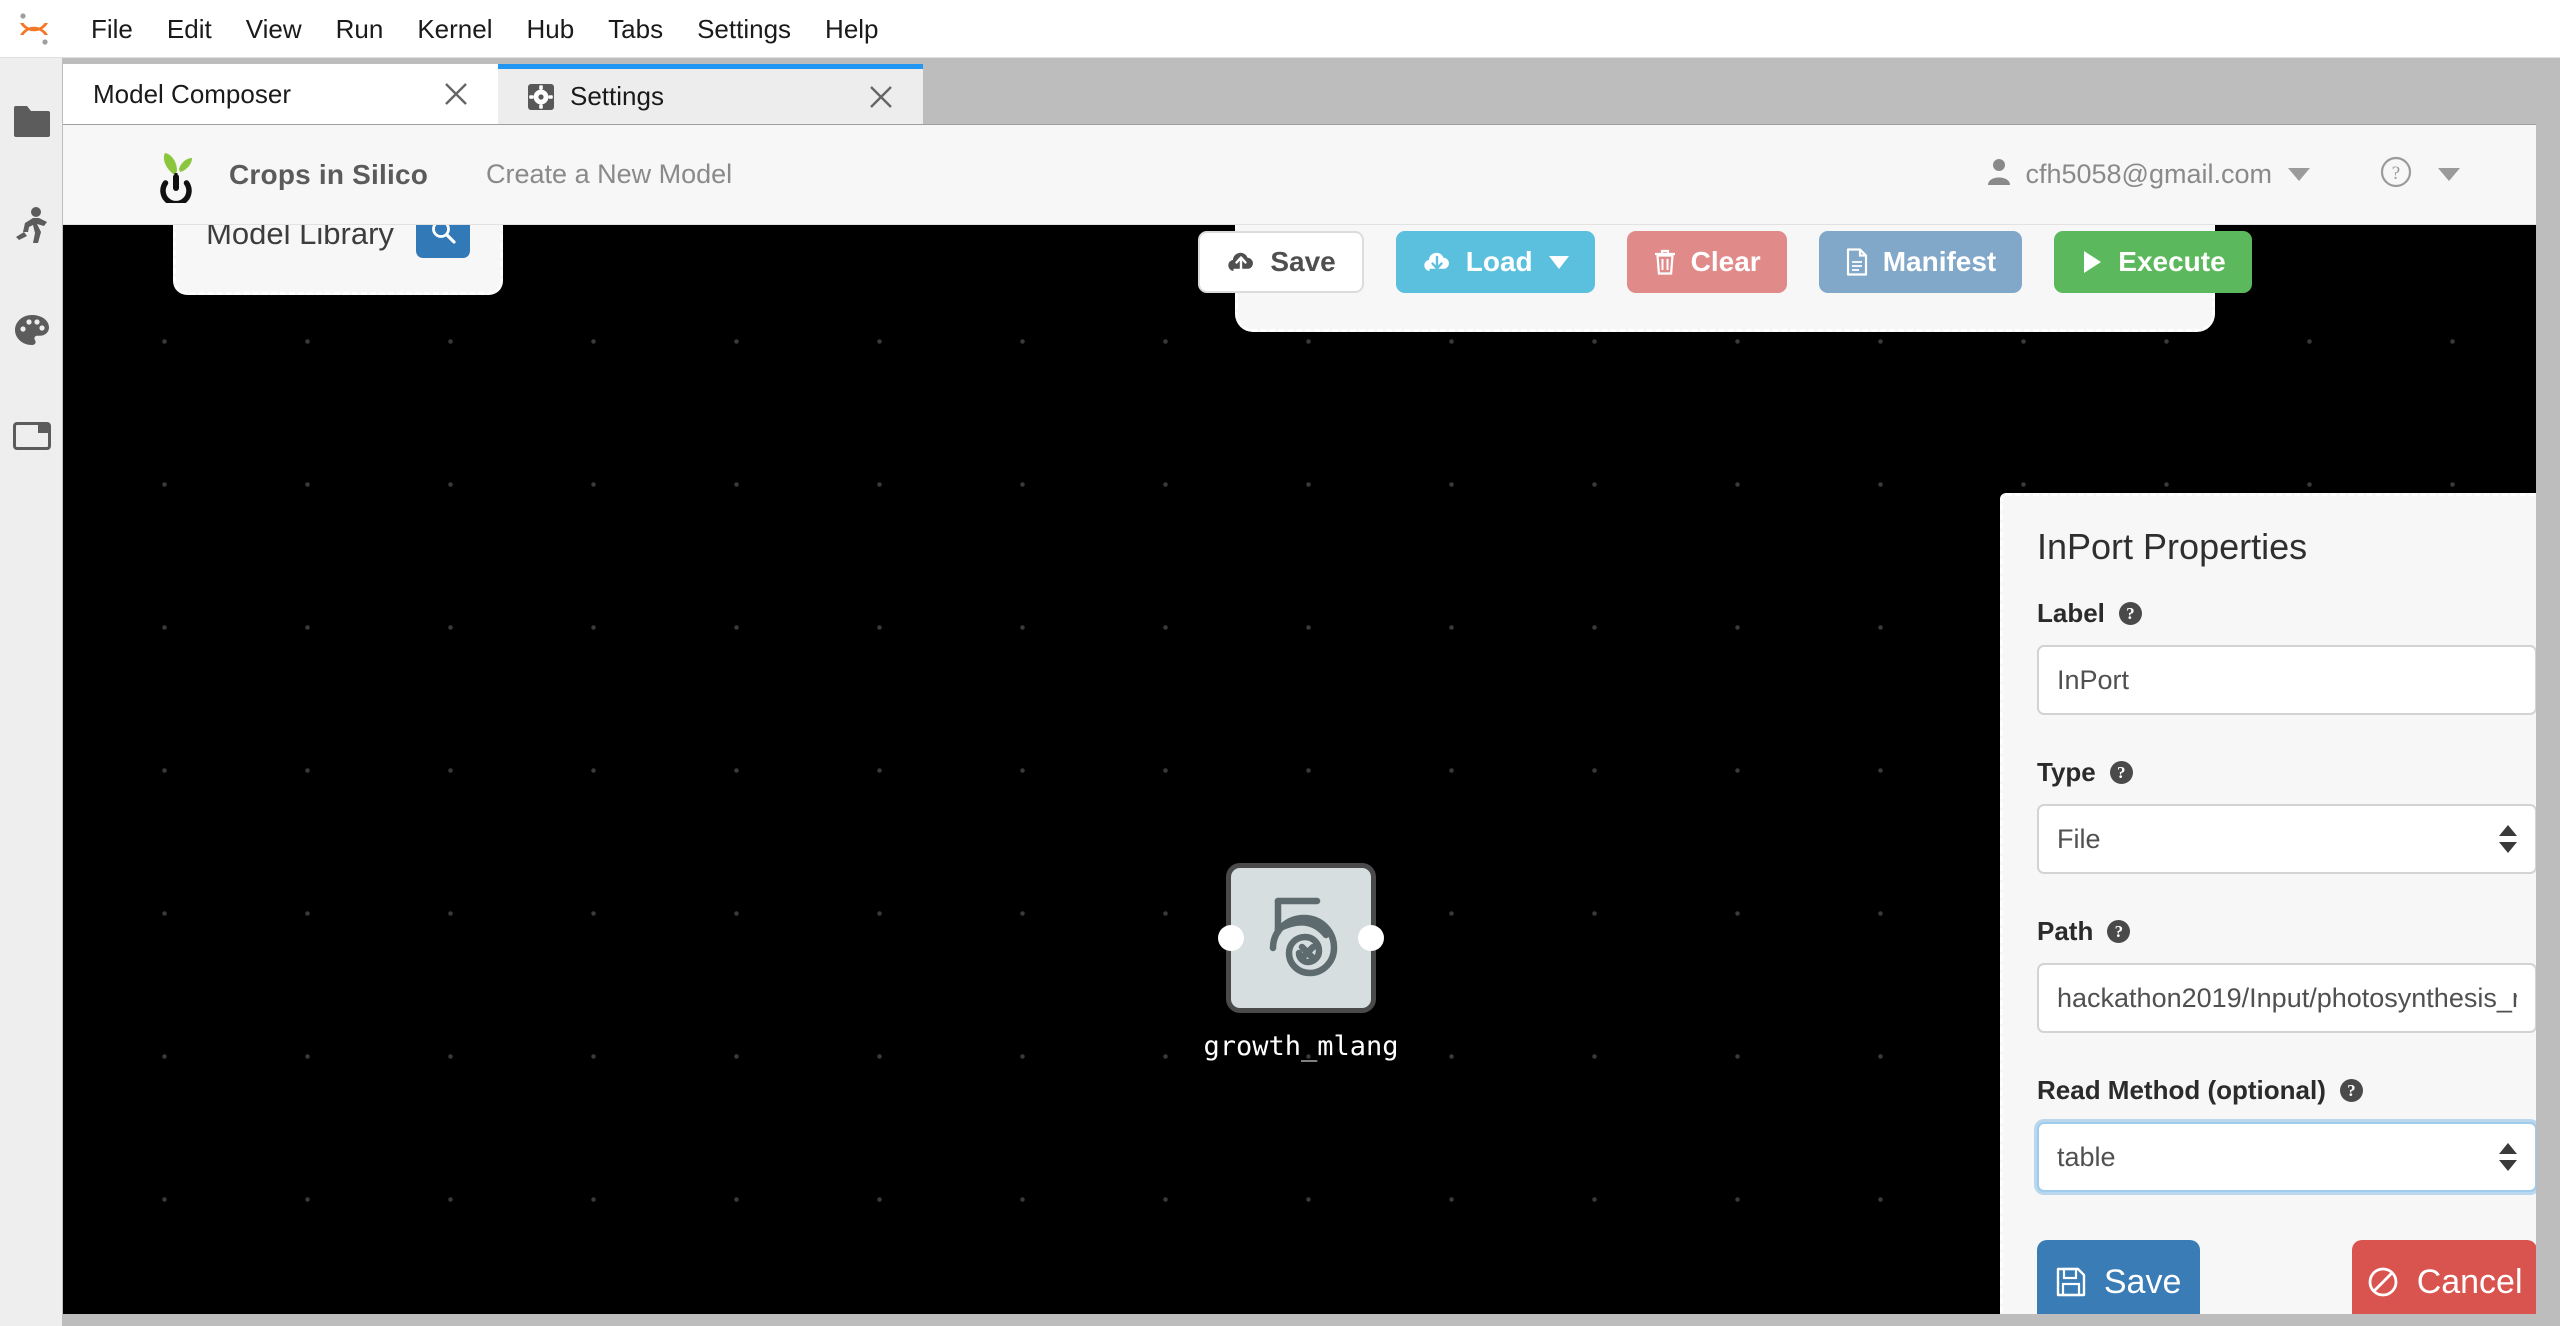  What do you see at coordinates (2071, 1282) in the screenshot?
I see `floppy-disk-icon` at bounding box center [2071, 1282].